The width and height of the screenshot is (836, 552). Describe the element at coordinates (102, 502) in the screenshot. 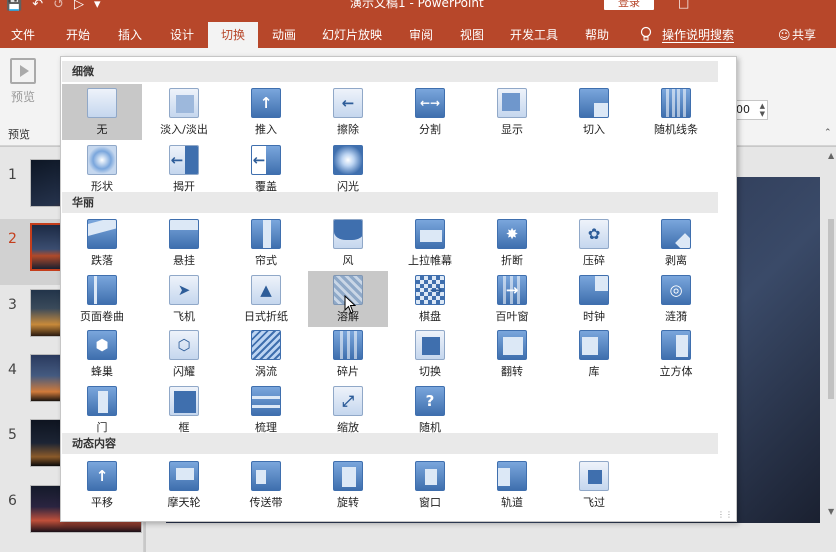

I see `transition-label: 平移` at that location.